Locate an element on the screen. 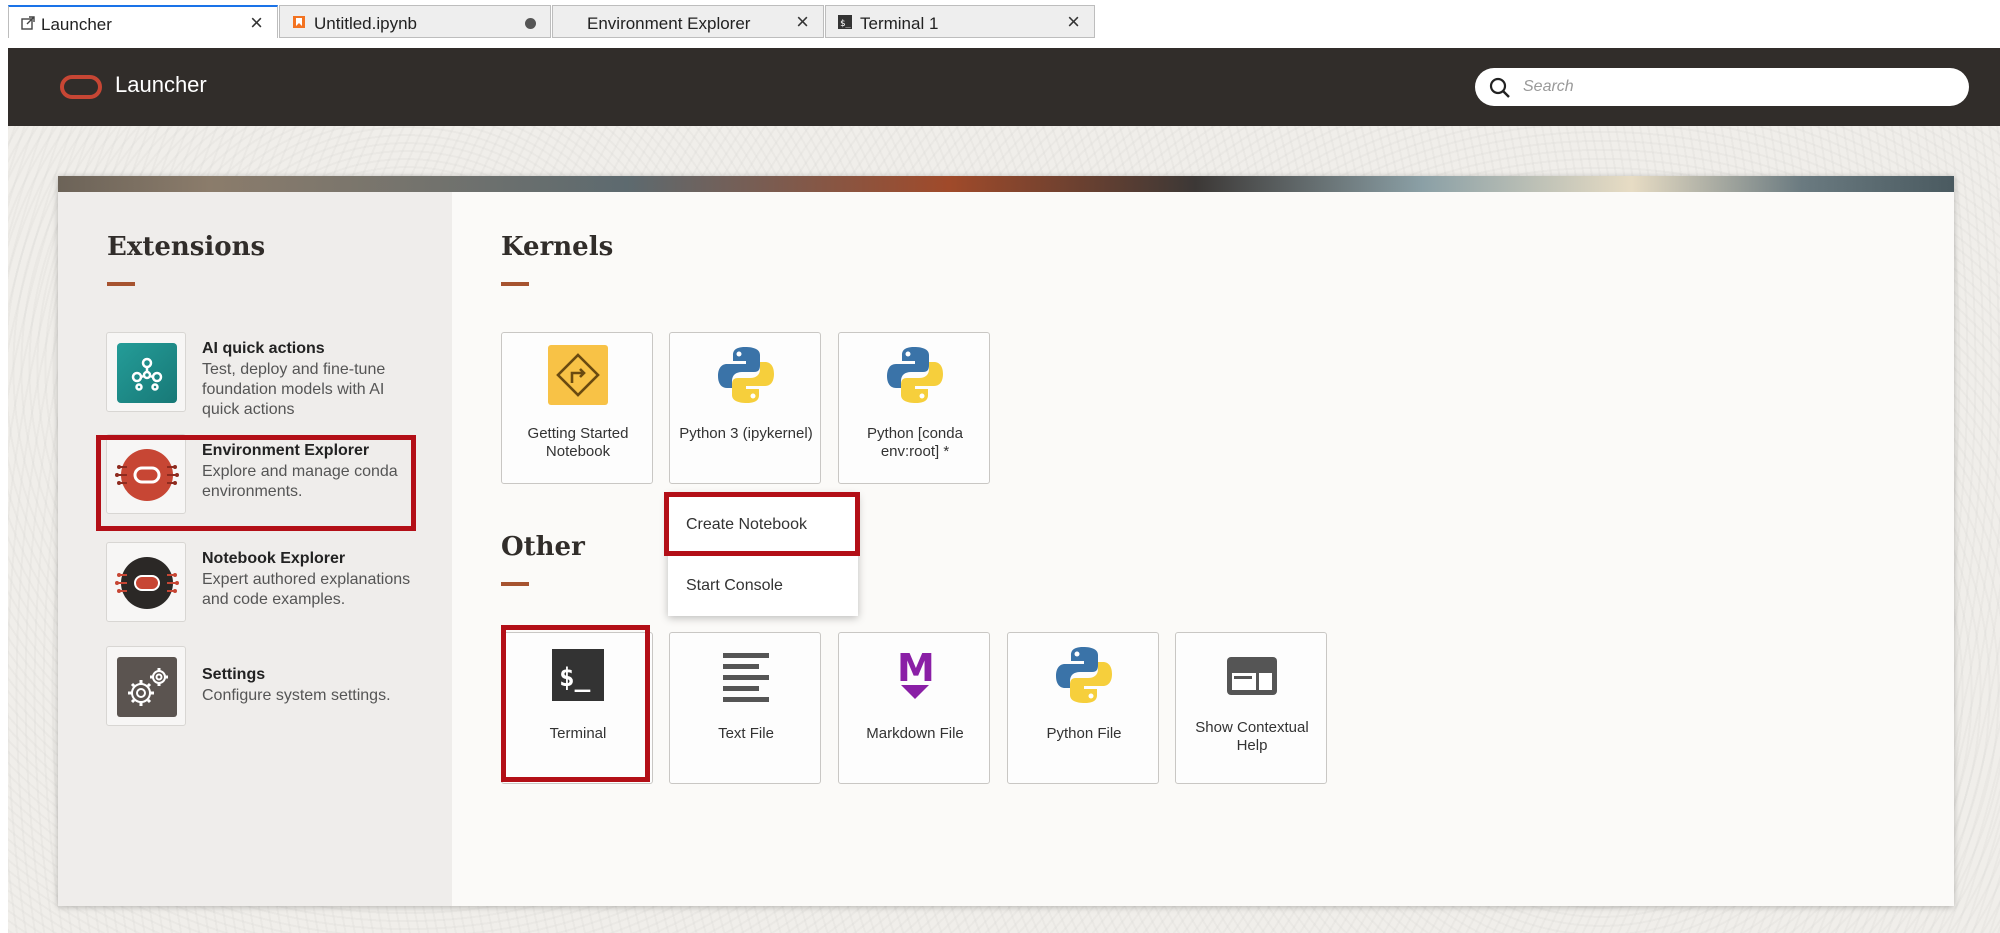 This screenshot has width=2000, height=933. tab-launcher: Launcher × is located at coordinates (143, 21).